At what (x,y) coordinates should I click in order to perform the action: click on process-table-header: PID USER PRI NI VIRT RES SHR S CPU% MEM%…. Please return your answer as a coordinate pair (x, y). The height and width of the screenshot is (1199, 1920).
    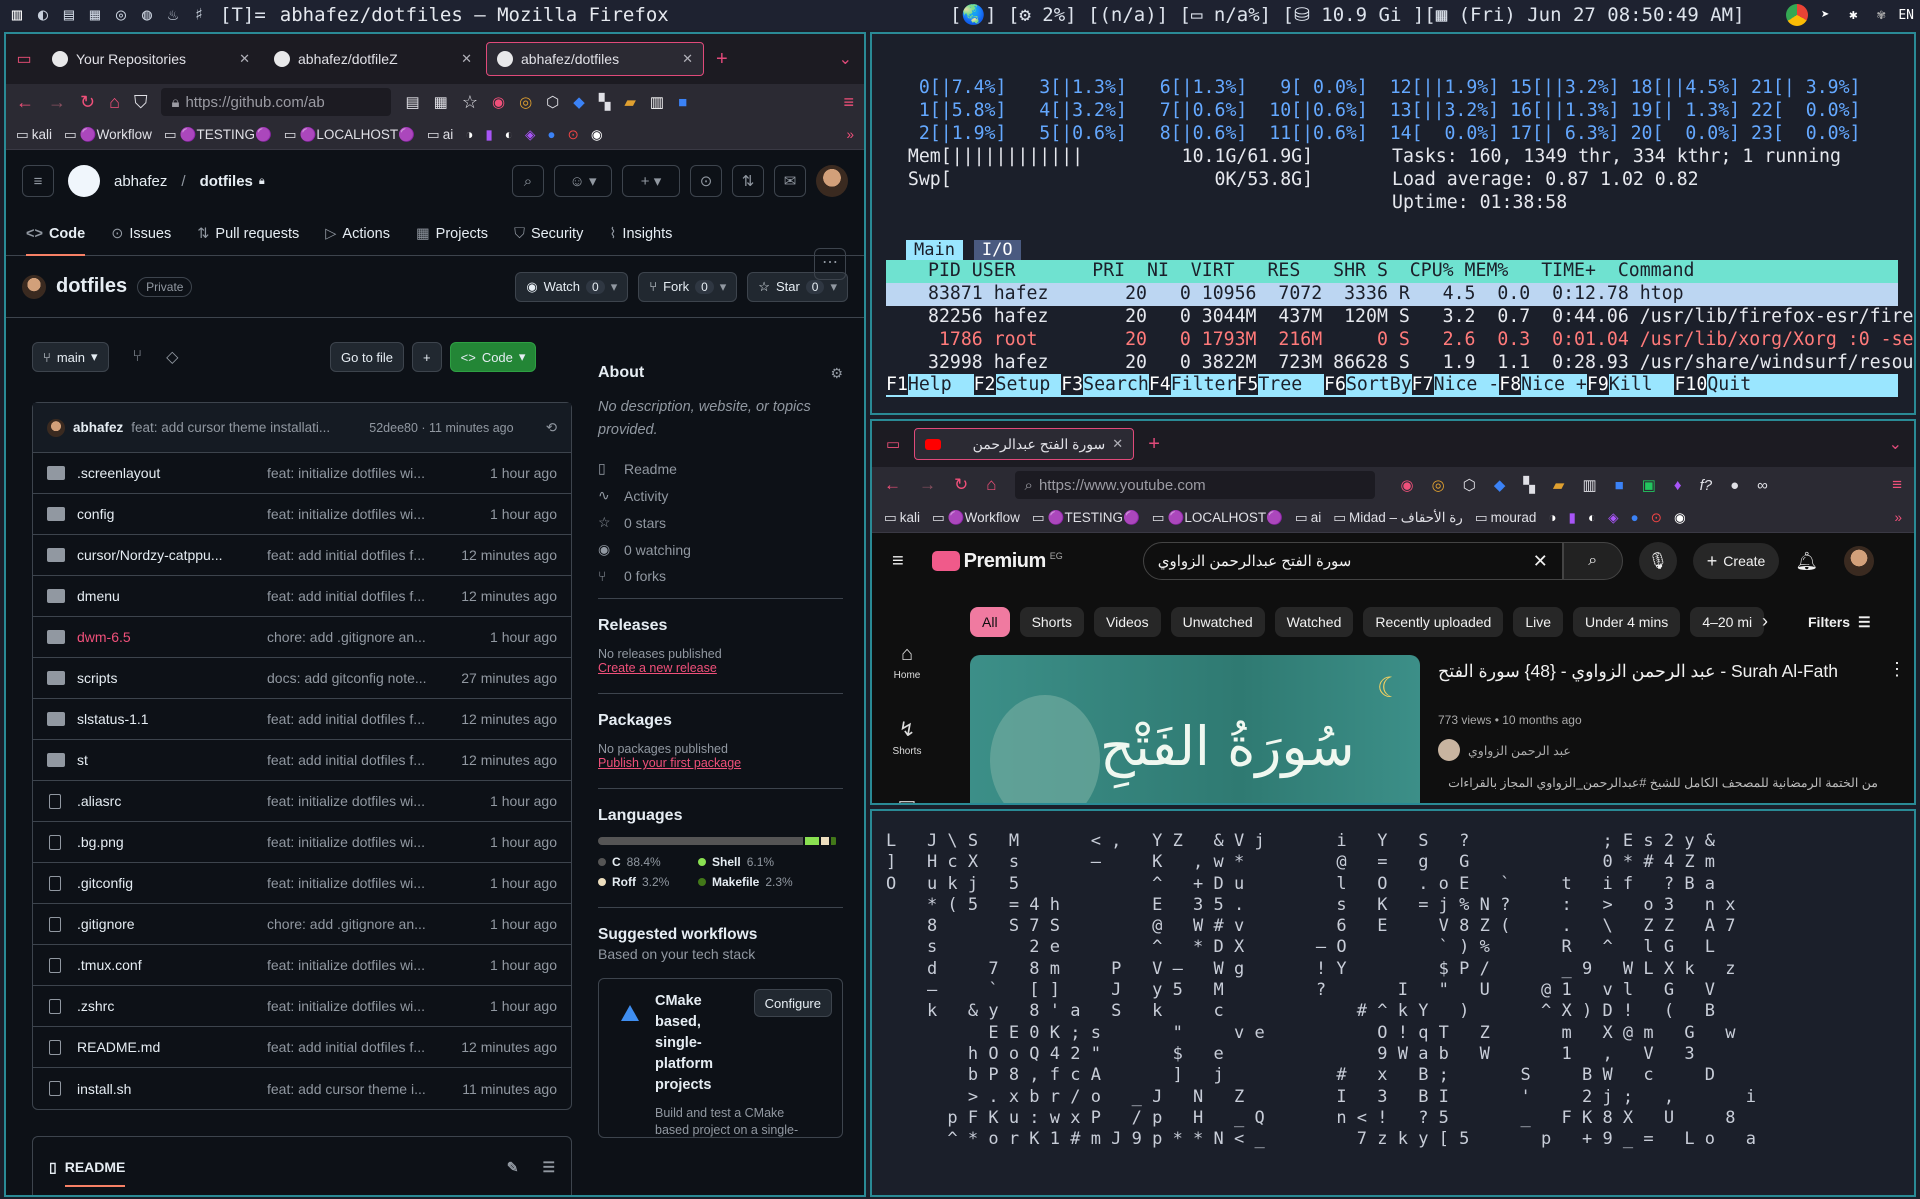
    Looking at the image, I should click on (1392, 271).